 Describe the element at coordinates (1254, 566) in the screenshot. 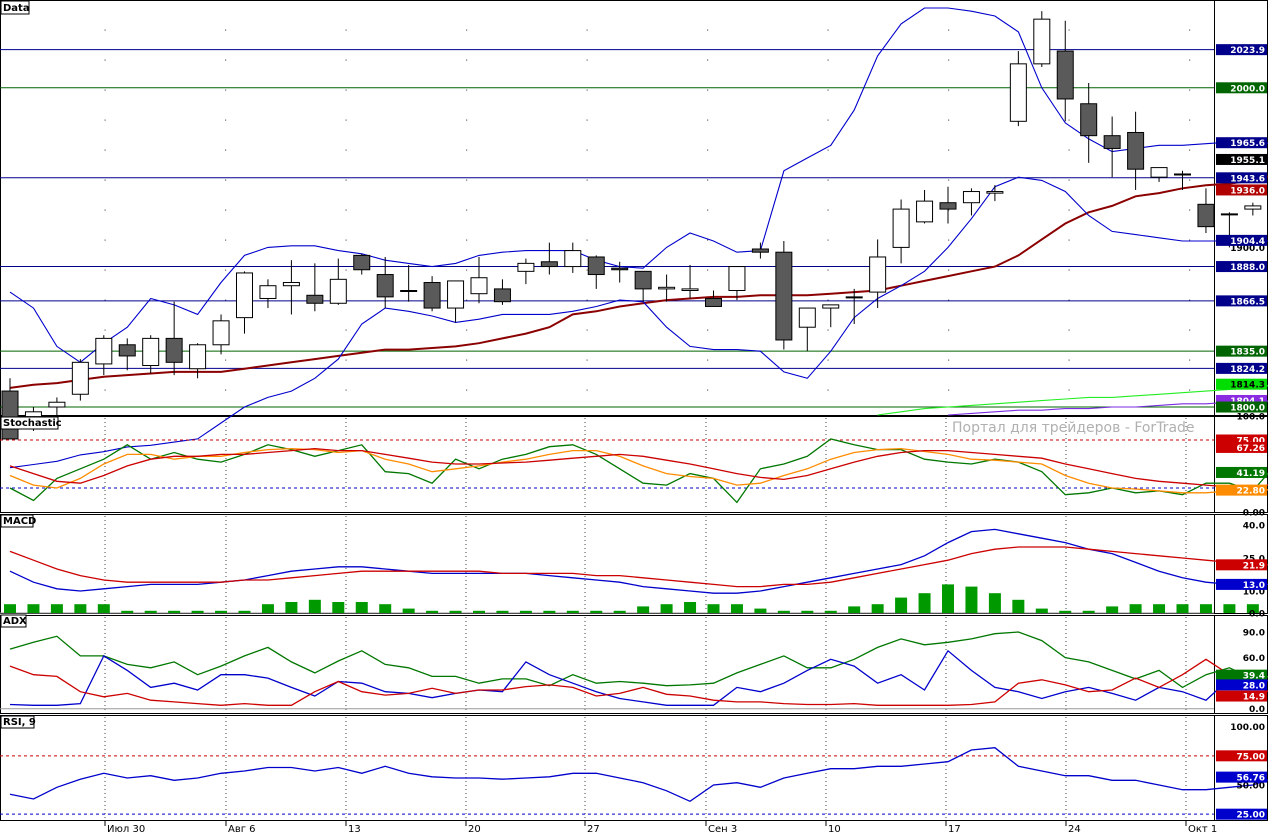

I see `indicator-tag-text: 21.9` at that location.